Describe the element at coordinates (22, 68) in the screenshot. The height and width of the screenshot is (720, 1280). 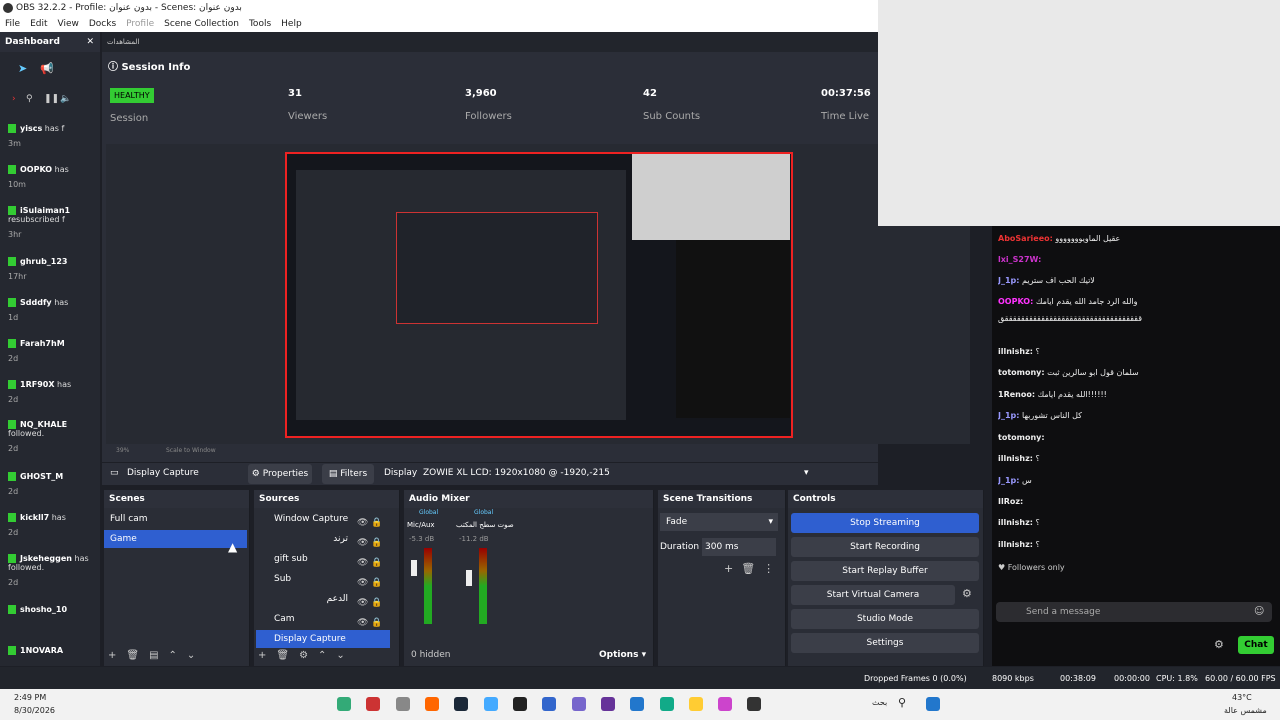
I see `send-icon: ➤` at that location.